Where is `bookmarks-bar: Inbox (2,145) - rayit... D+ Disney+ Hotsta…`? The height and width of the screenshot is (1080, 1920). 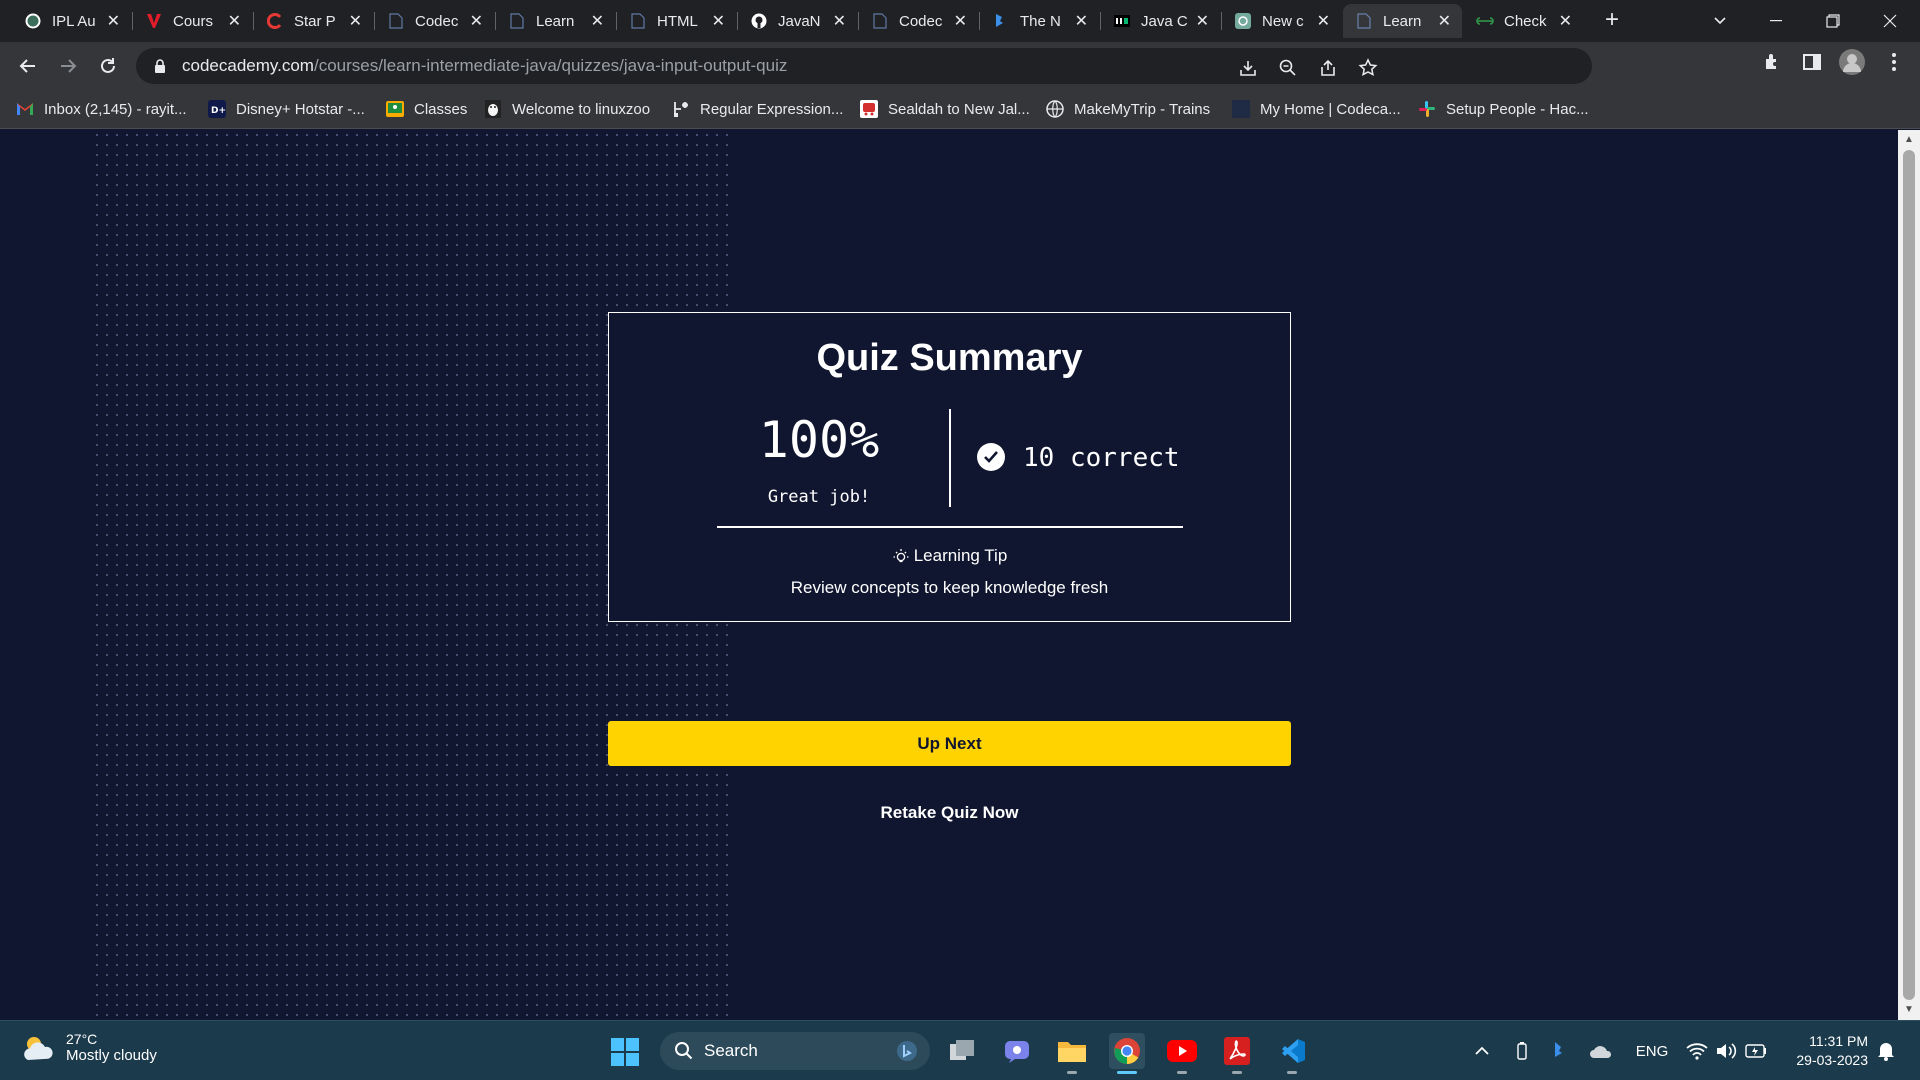 bookmarks-bar: Inbox (2,145) - rayit... D+ Disney+ Hotsta… is located at coordinates (960, 109).